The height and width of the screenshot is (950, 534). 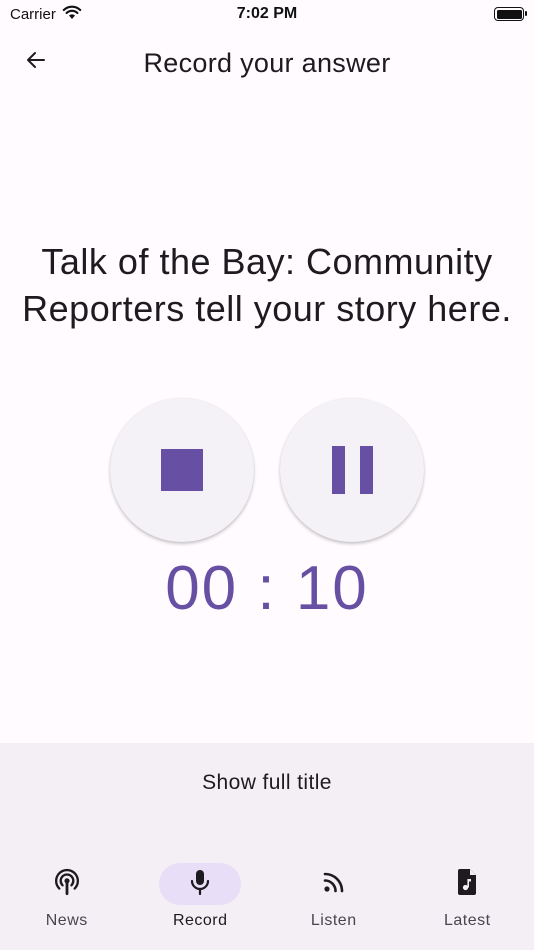 I want to click on nav-label-latest: Latest, so click(x=467, y=920).